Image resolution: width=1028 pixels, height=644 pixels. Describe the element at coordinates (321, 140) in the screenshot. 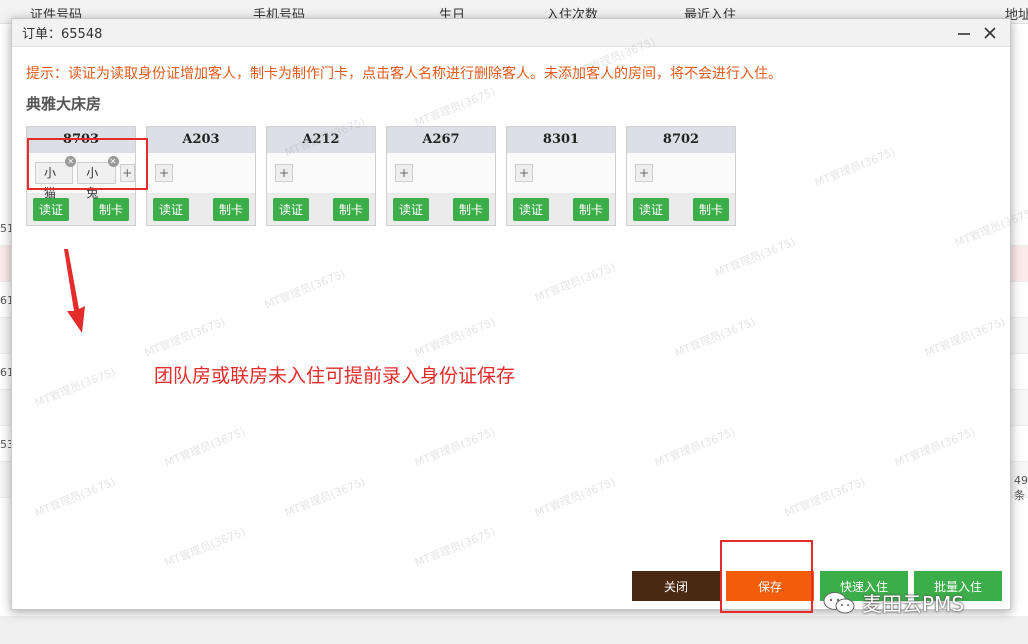

I see `room-number: A212` at that location.